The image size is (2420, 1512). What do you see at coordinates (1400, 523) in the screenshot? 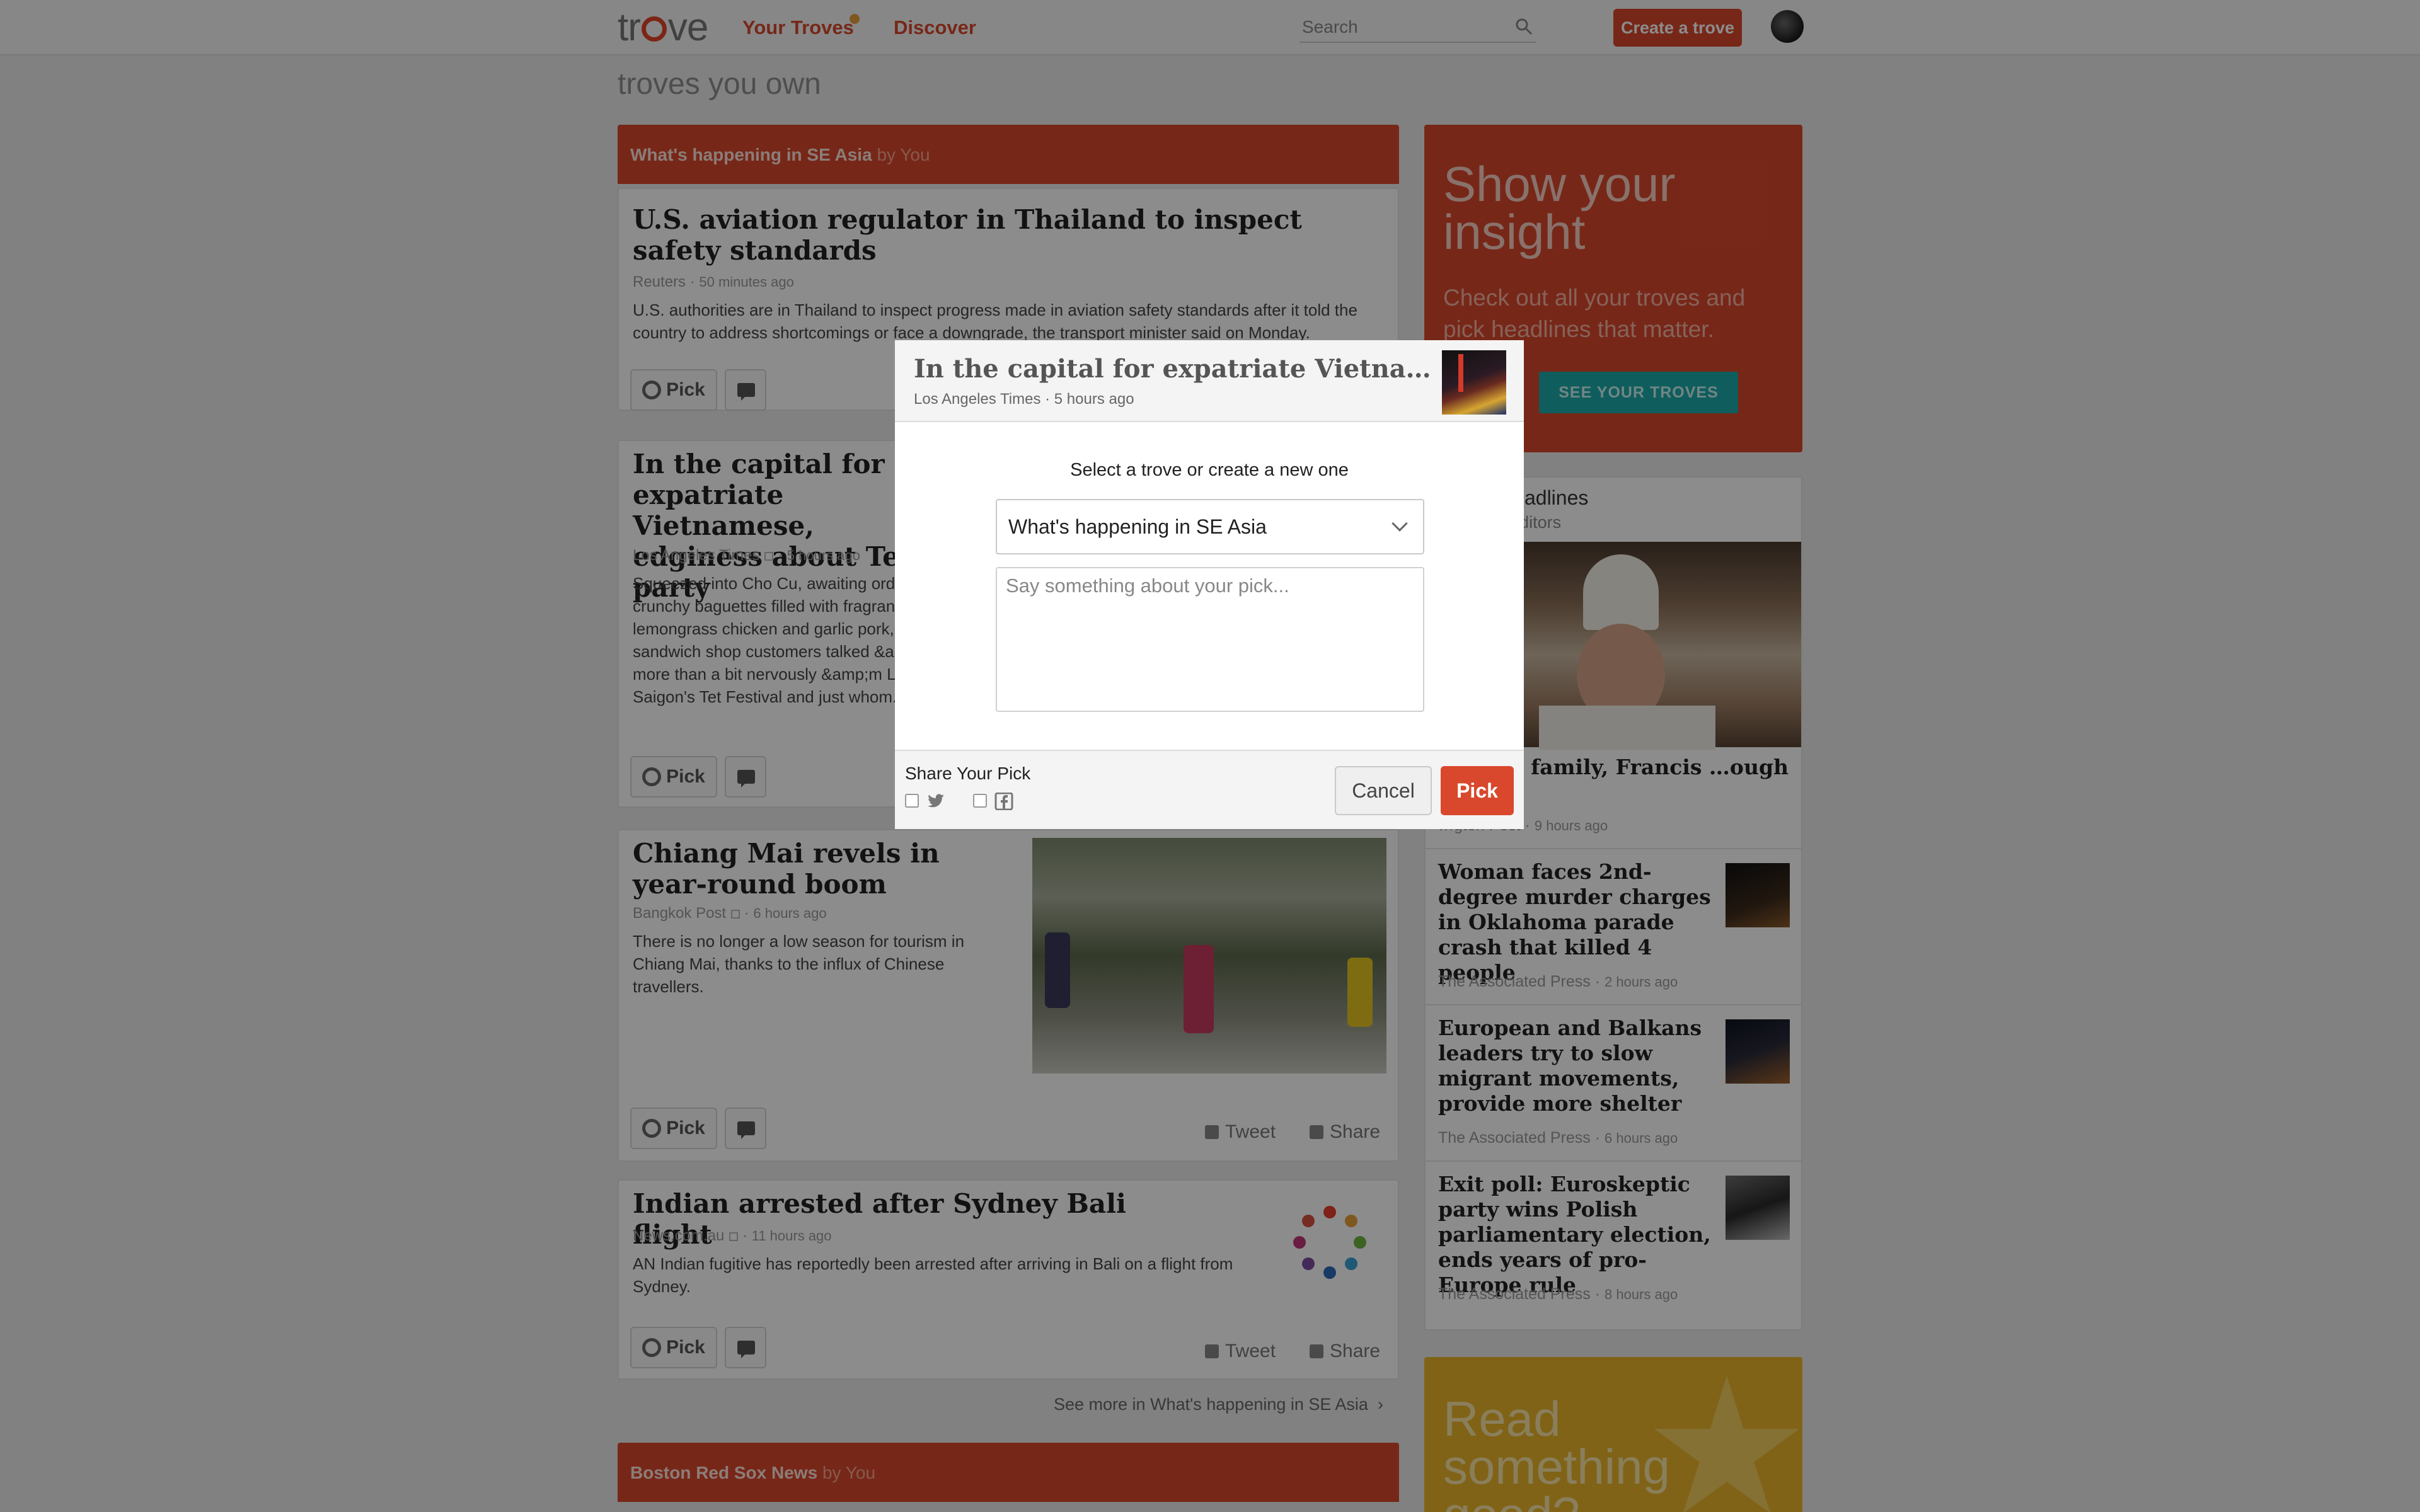
I see `chevron-down-icon` at bounding box center [1400, 523].